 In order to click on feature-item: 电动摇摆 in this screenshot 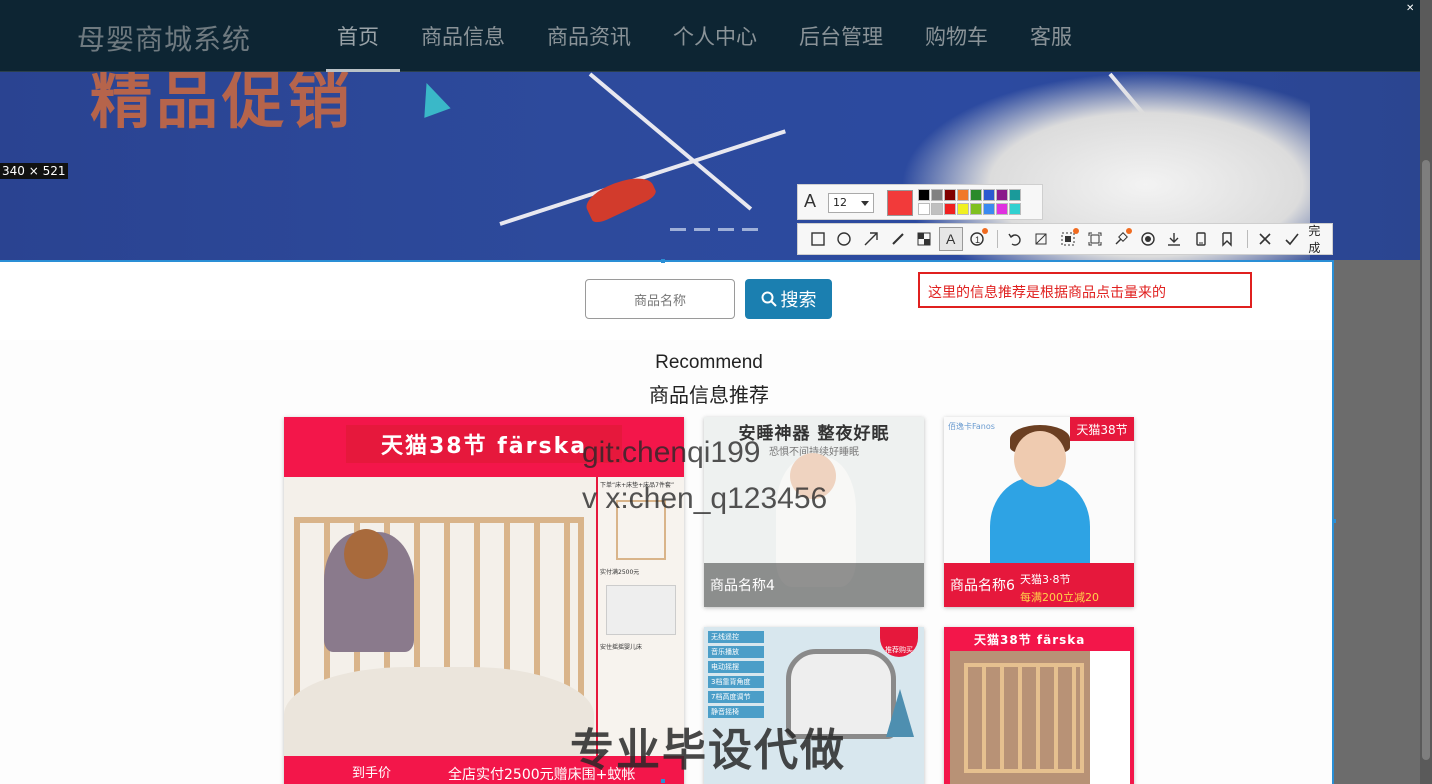, I will do `click(736, 667)`.